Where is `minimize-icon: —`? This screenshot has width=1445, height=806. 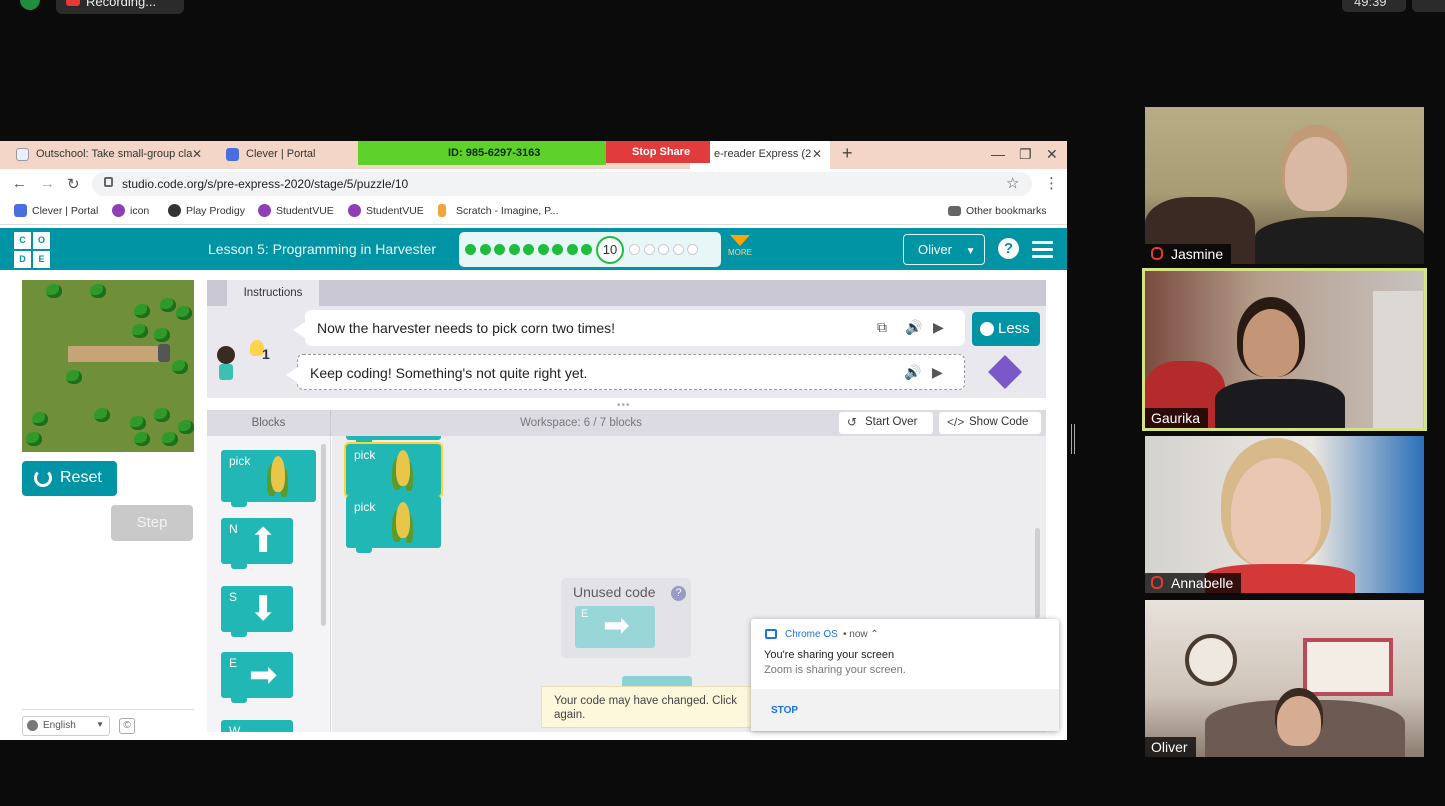
minimize-icon: — is located at coordinates (998, 154).